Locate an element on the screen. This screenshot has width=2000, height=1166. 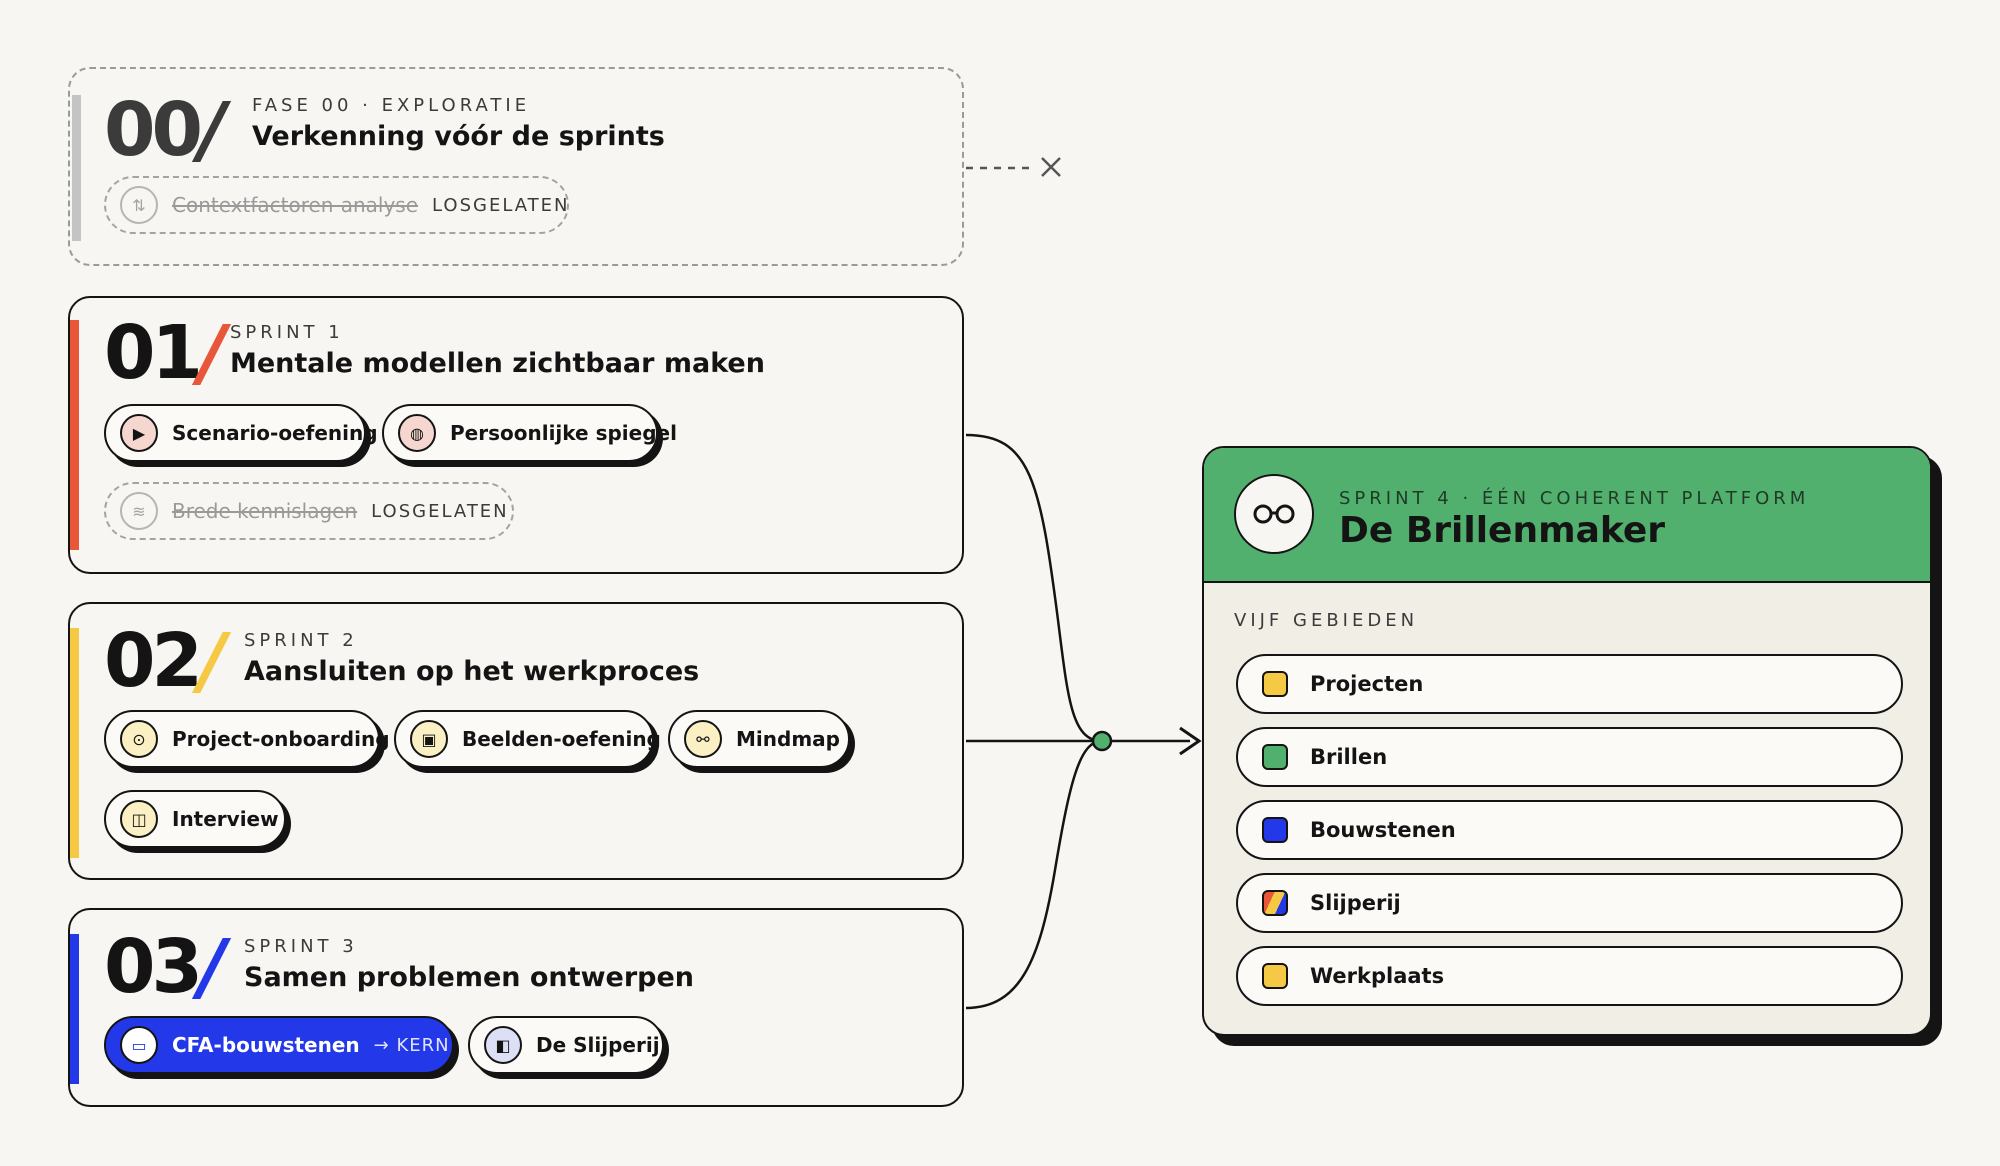
dropped-x-icon is located at coordinates (1051, 167).